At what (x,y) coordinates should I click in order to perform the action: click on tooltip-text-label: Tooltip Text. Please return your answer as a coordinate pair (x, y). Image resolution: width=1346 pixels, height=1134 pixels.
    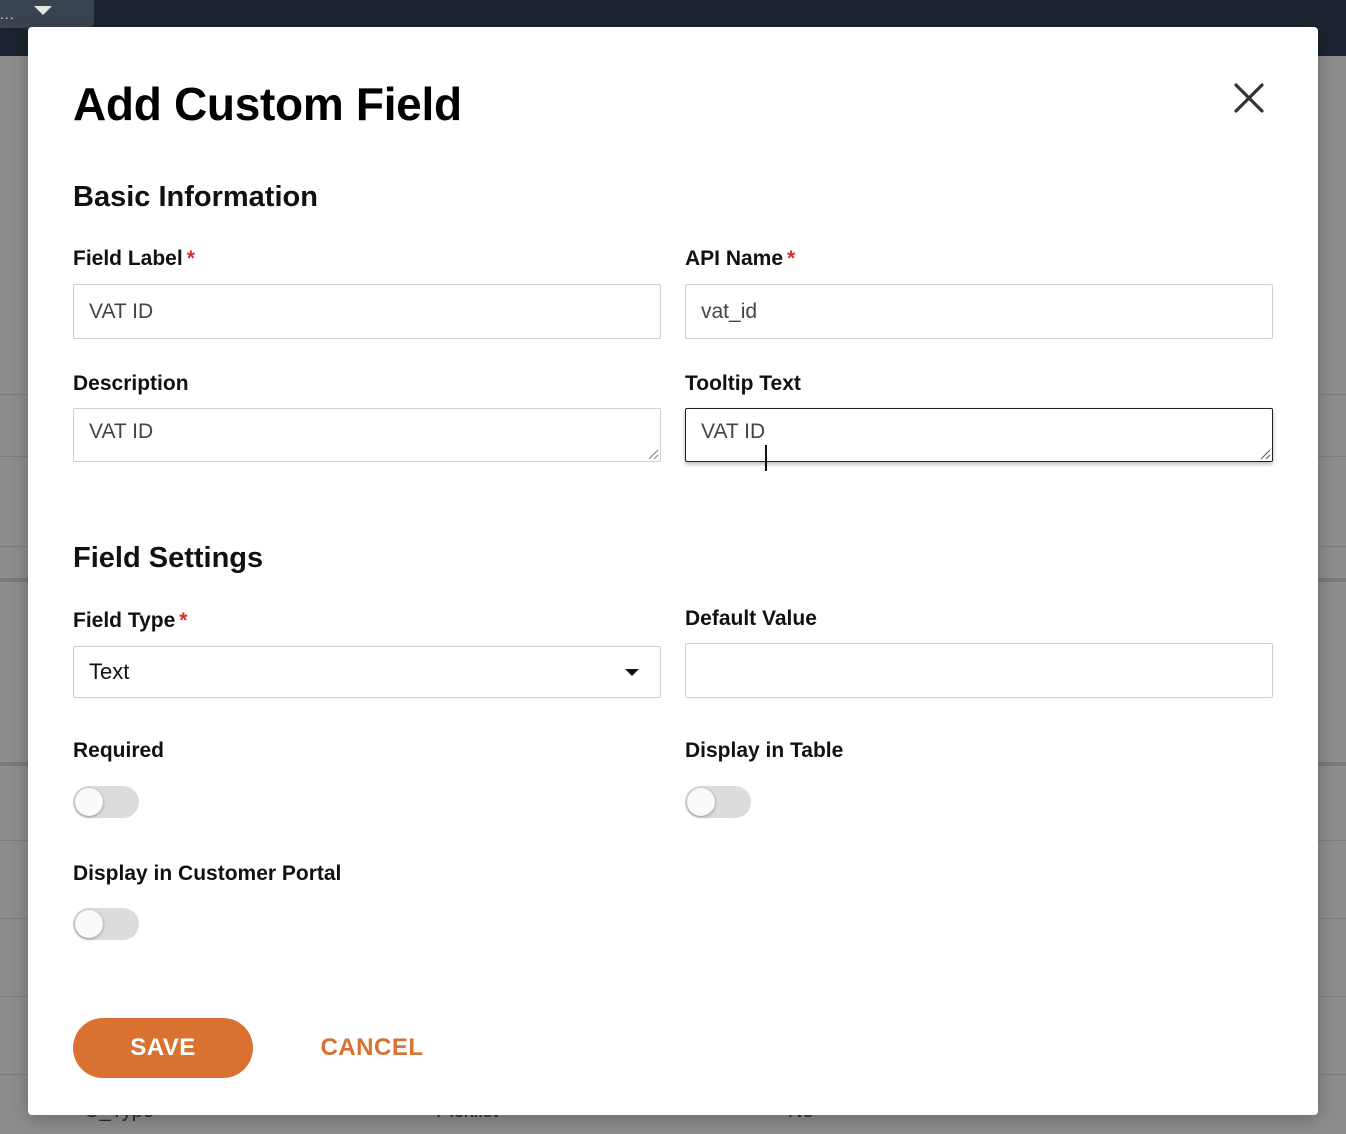
    Looking at the image, I should click on (743, 384).